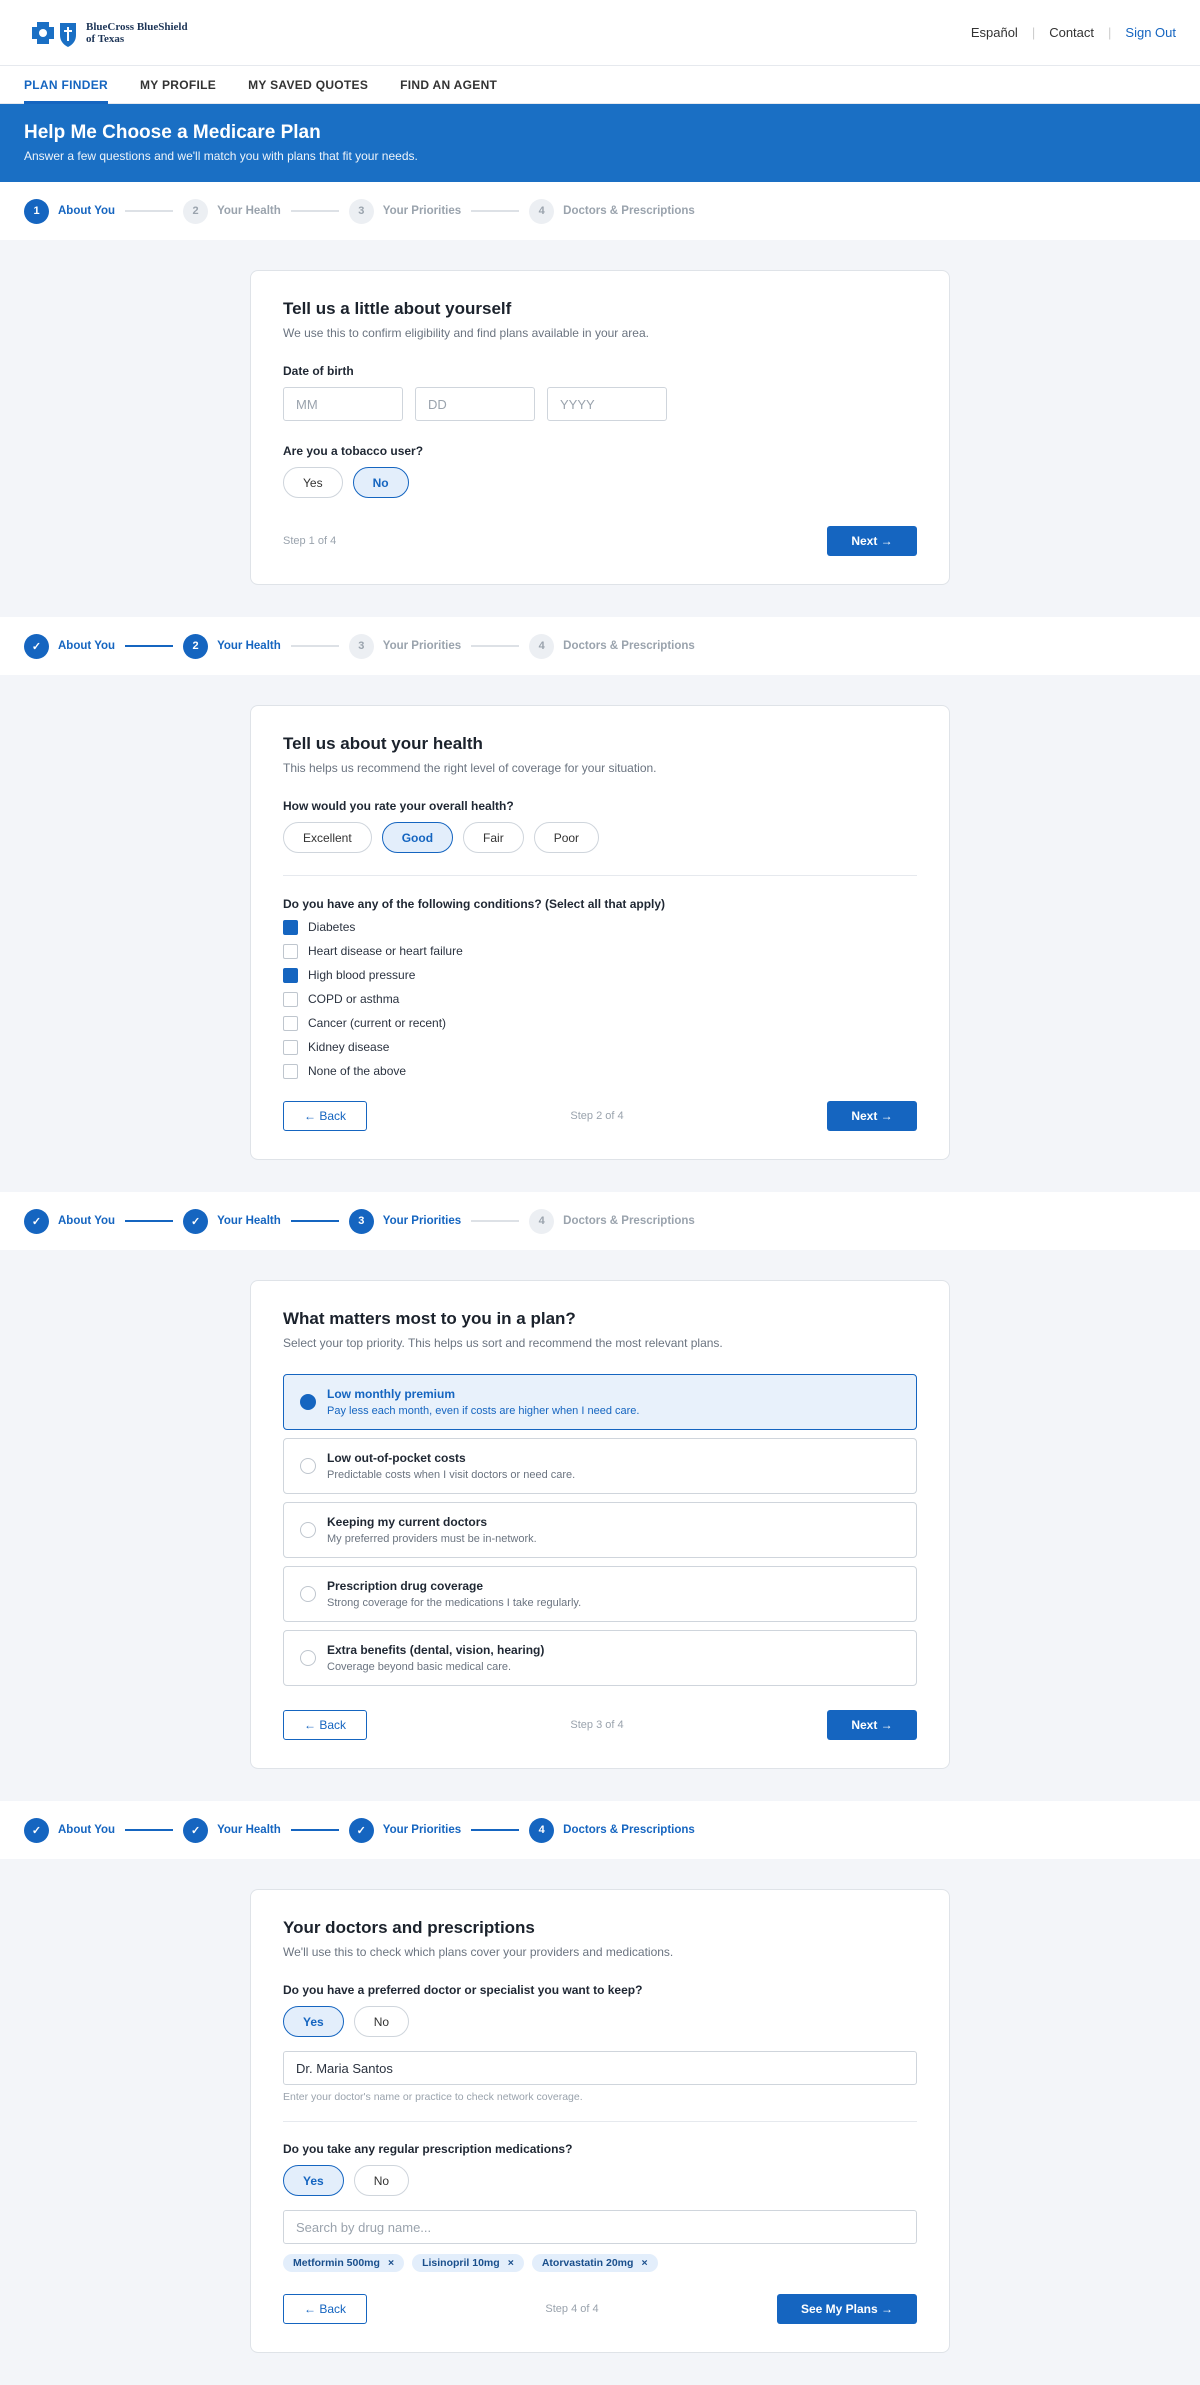 The image size is (1200, 2385). I want to click on doctor-yes-option: Yes, so click(313, 2021).